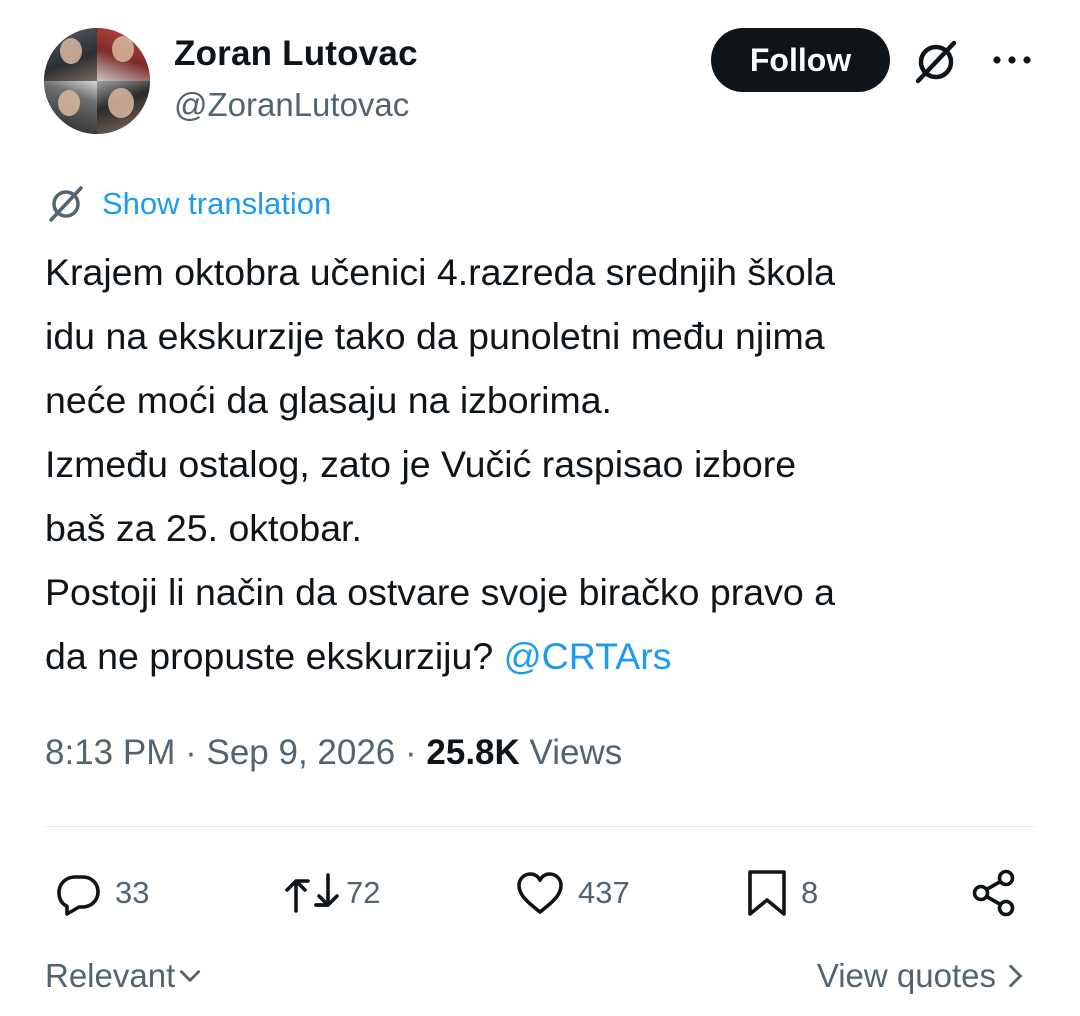  I want to click on tweet-line: baš za 25. oktobar., so click(203, 528).